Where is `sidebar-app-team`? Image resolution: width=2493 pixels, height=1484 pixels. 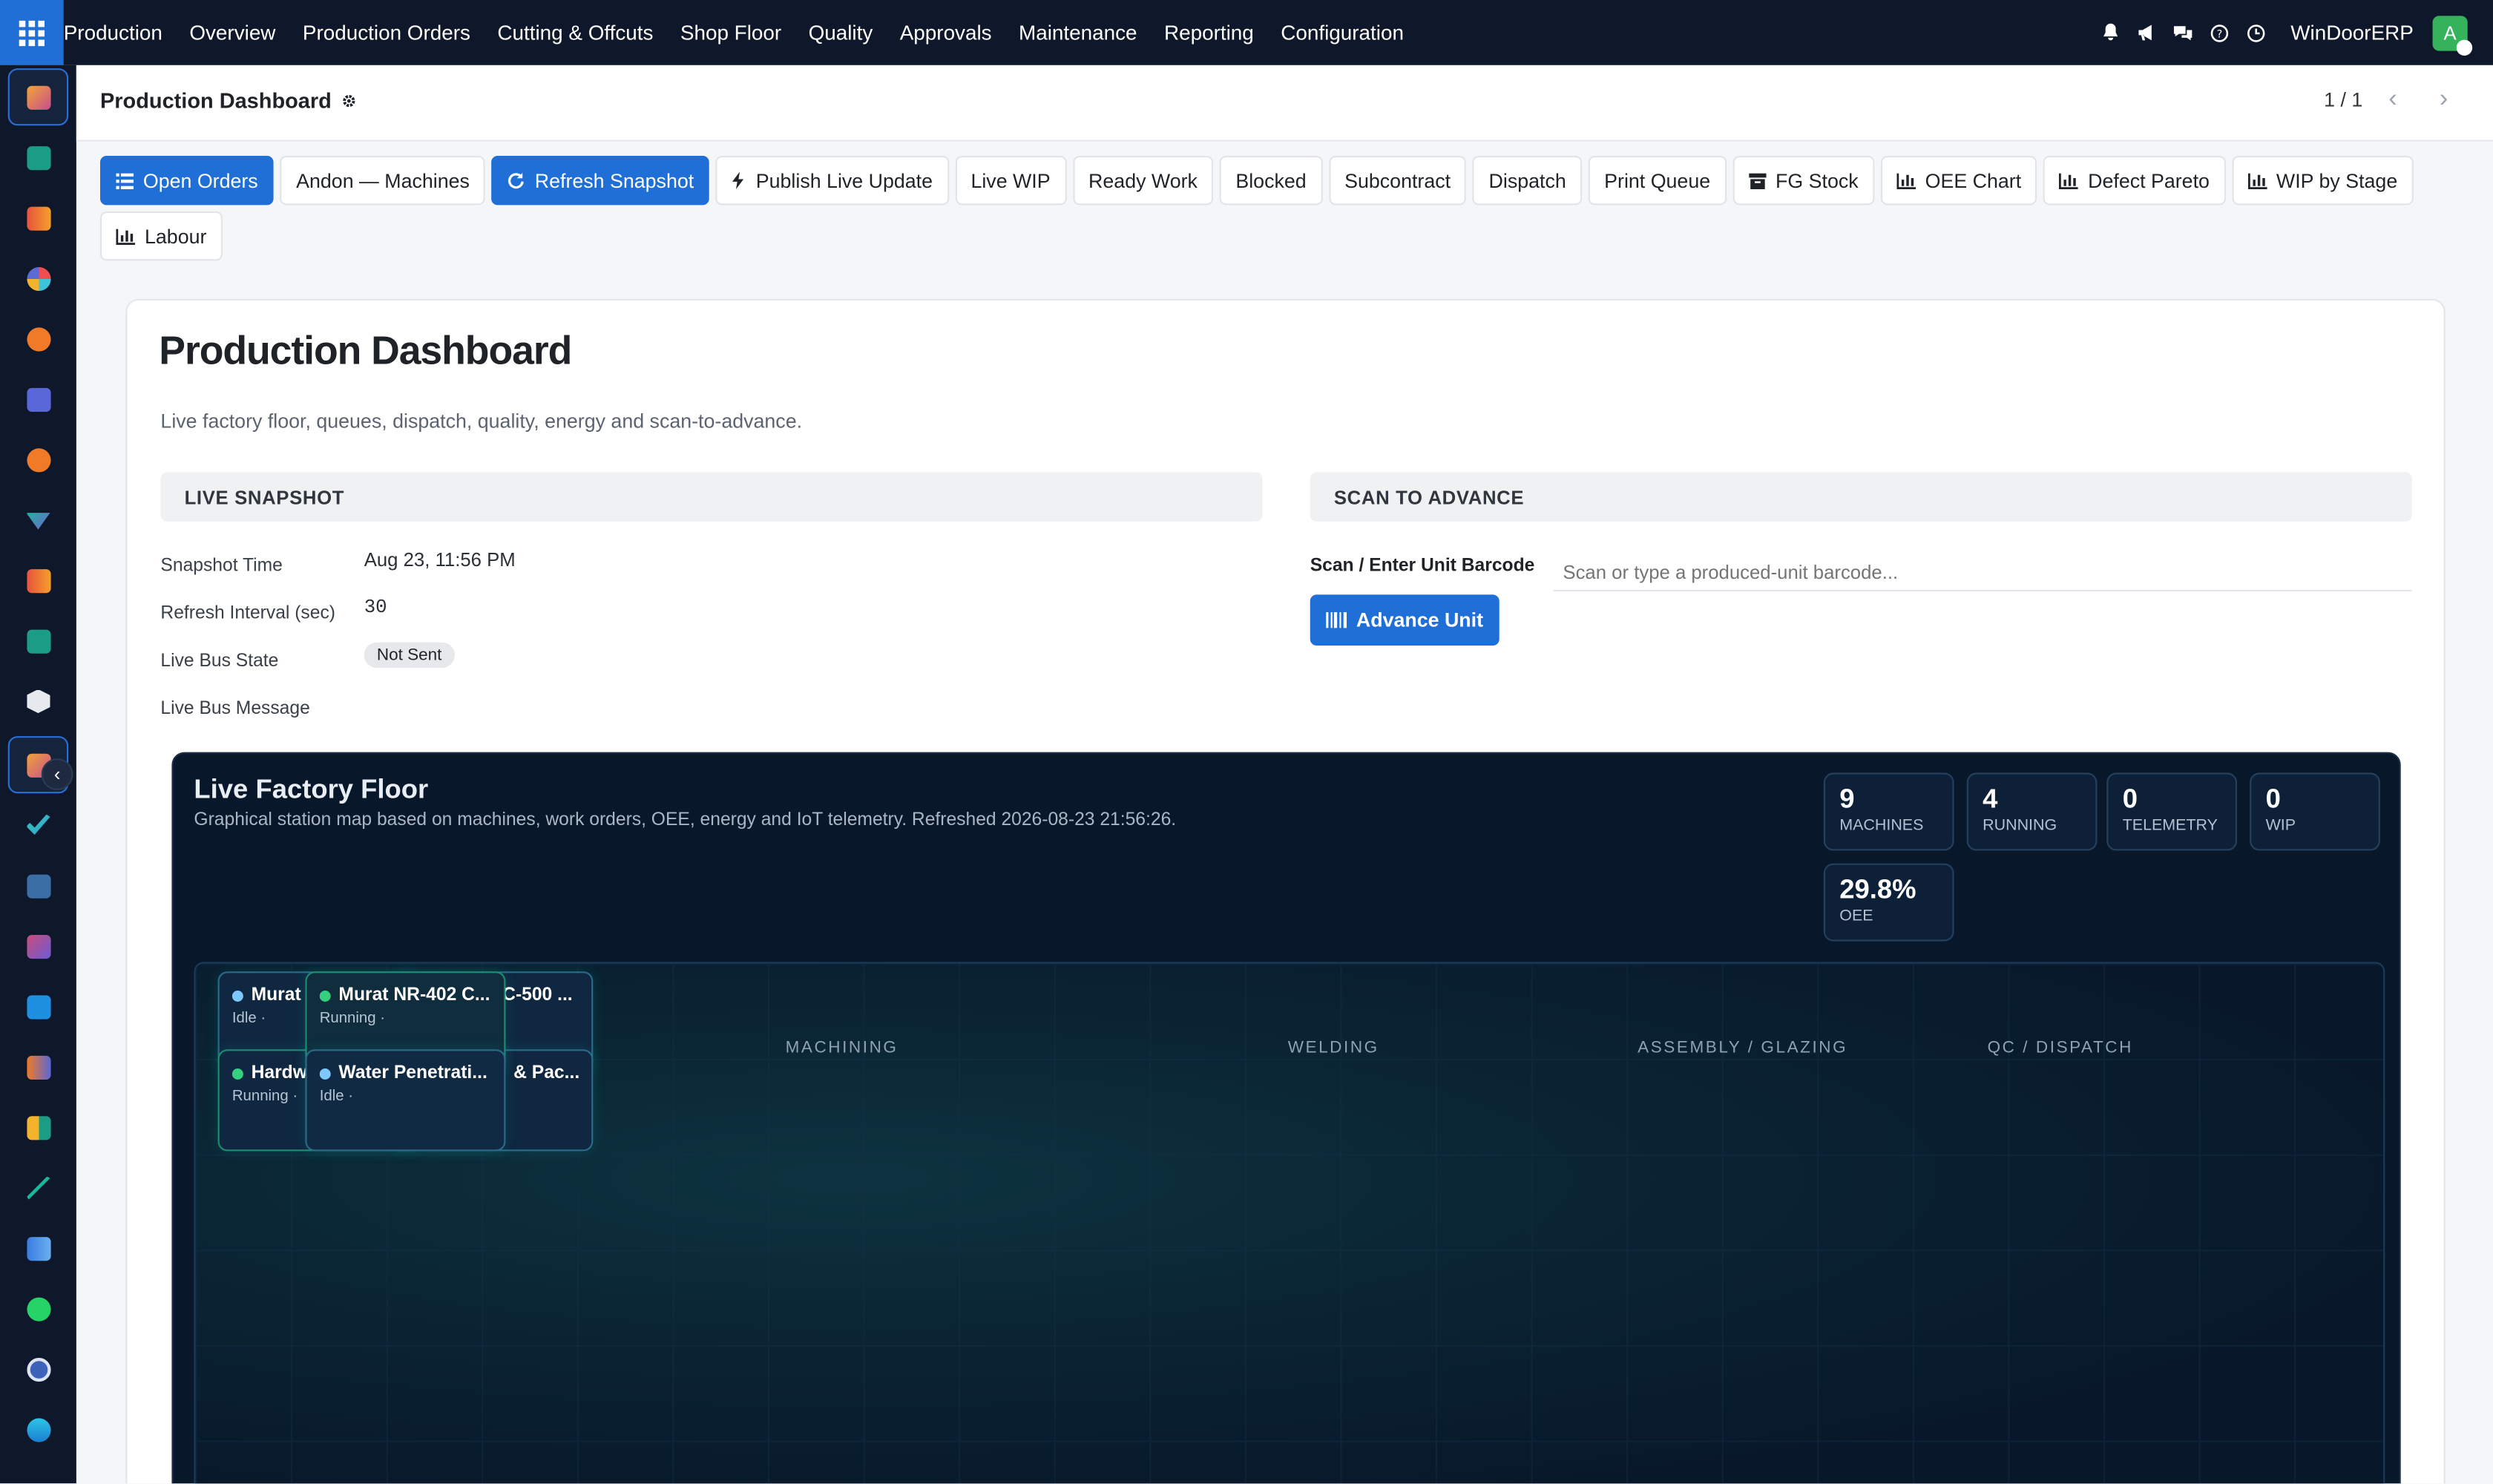
sidebar-app-team is located at coordinates (38, 1066).